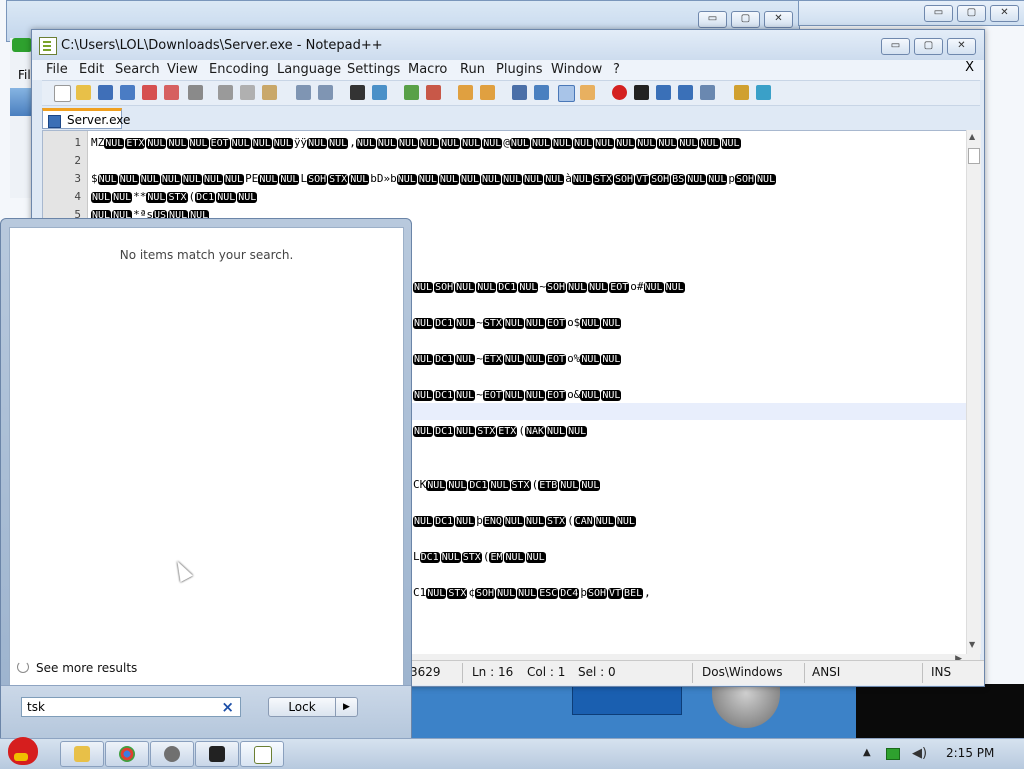 The height and width of the screenshot is (769, 1024). I want to click on scroll-up-arrow-icon: ▲, so click(972, 136).